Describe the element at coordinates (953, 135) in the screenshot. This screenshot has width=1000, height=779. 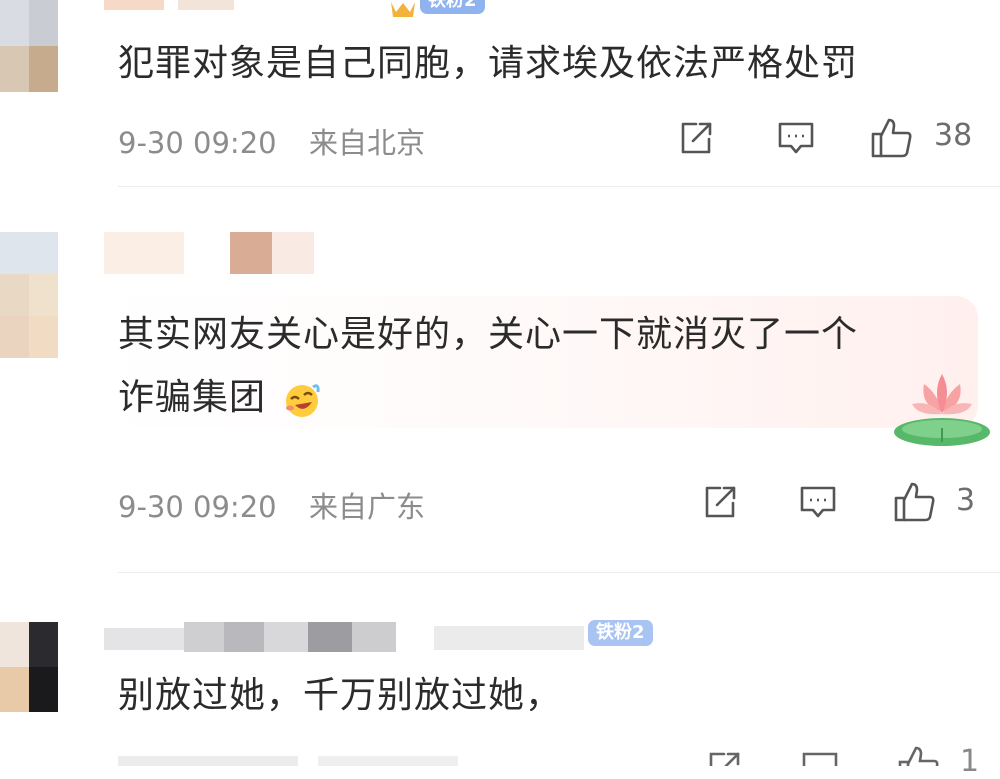
I see `like-count: 38` at that location.